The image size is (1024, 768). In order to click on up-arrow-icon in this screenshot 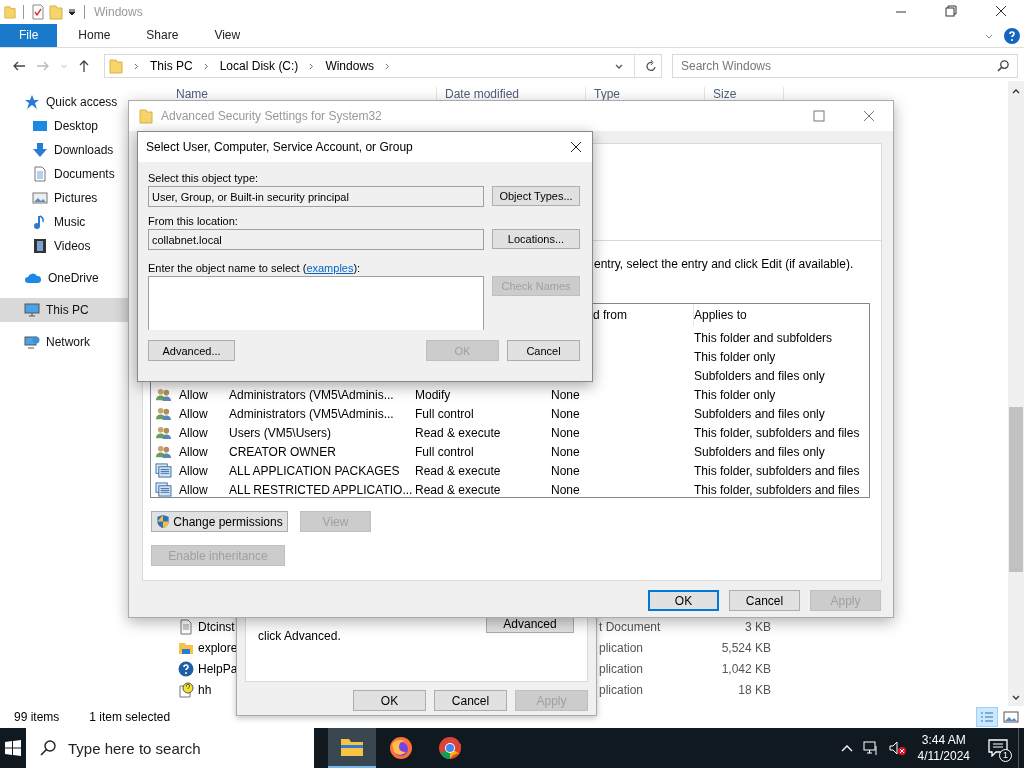, I will do `click(84, 66)`.